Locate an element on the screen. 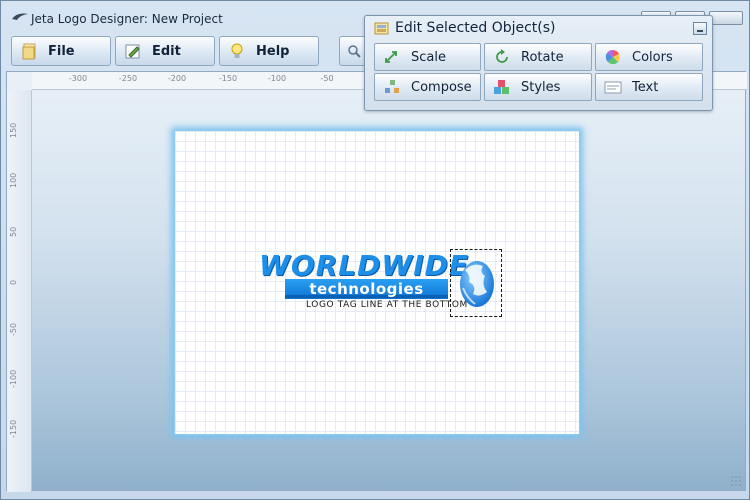 The image size is (750, 500). logo-subtitle-text: technologies is located at coordinates (366, 289).